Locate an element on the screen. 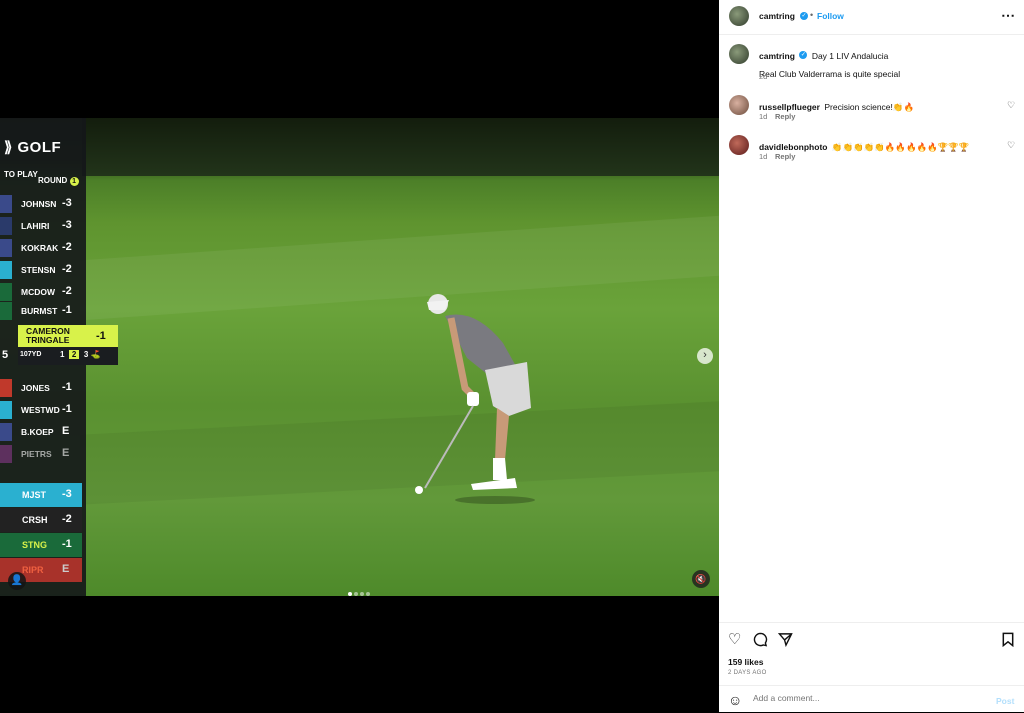 This screenshot has height=713, width=1024. add-comment-bar: ☺ Post is located at coordinates (871, 699).